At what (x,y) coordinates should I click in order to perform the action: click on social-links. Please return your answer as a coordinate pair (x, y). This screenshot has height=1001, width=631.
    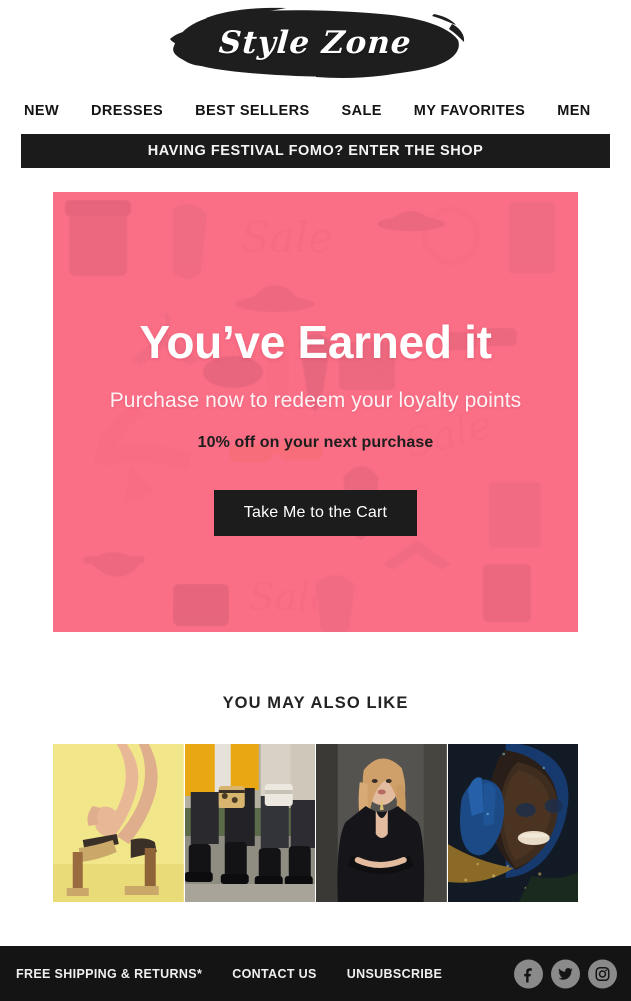
    Looking at the image, I should click on (565, 973).